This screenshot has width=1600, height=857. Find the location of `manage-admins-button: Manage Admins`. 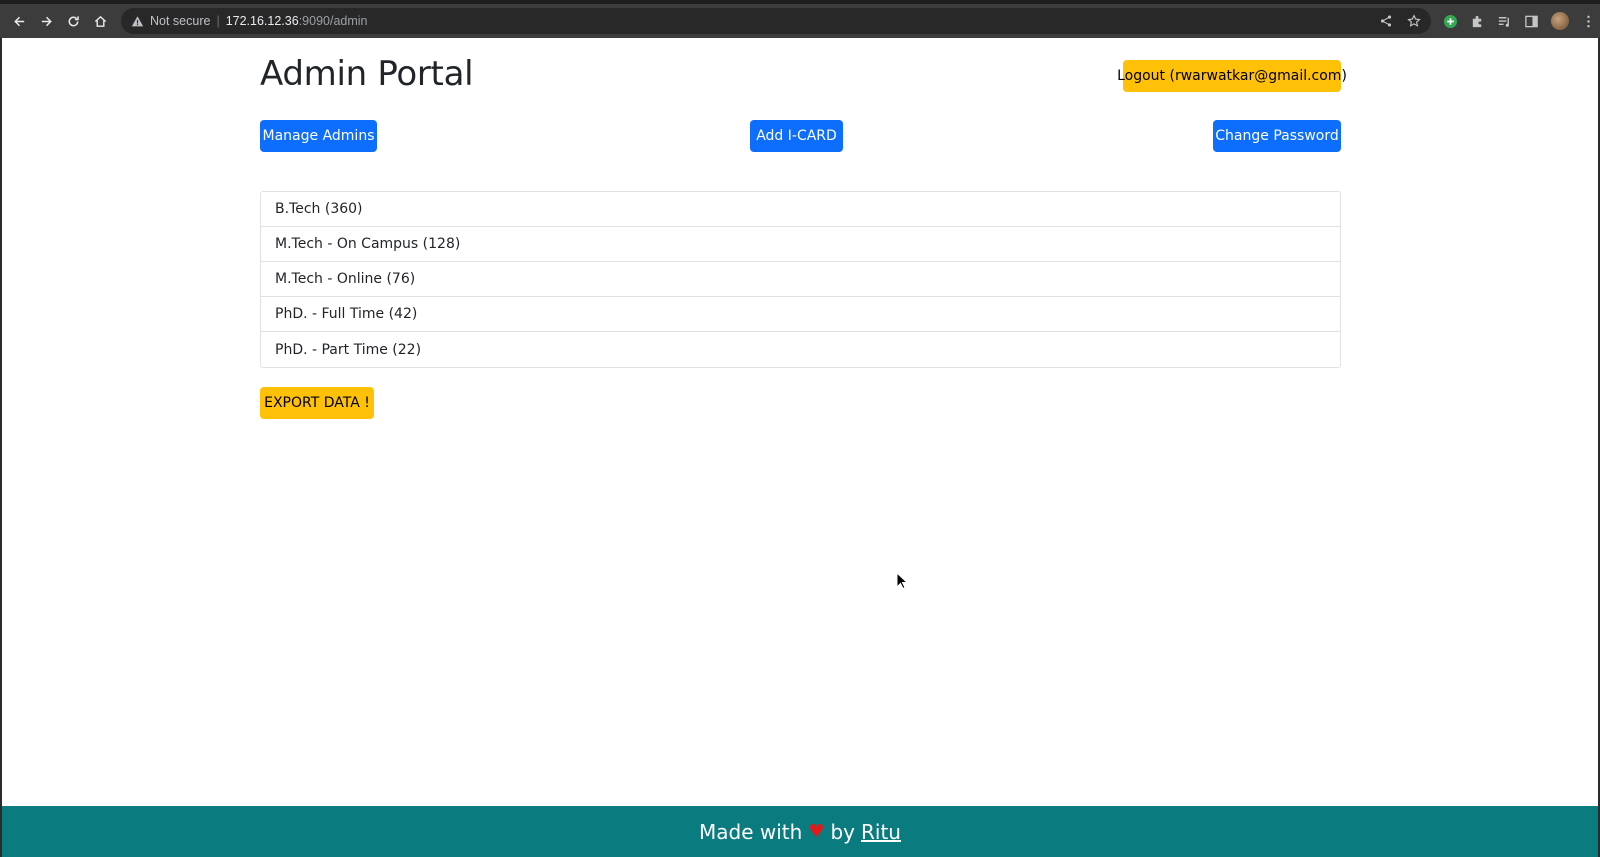

manage-admins-button: Manage Admins is located at coordinates (318, 136).